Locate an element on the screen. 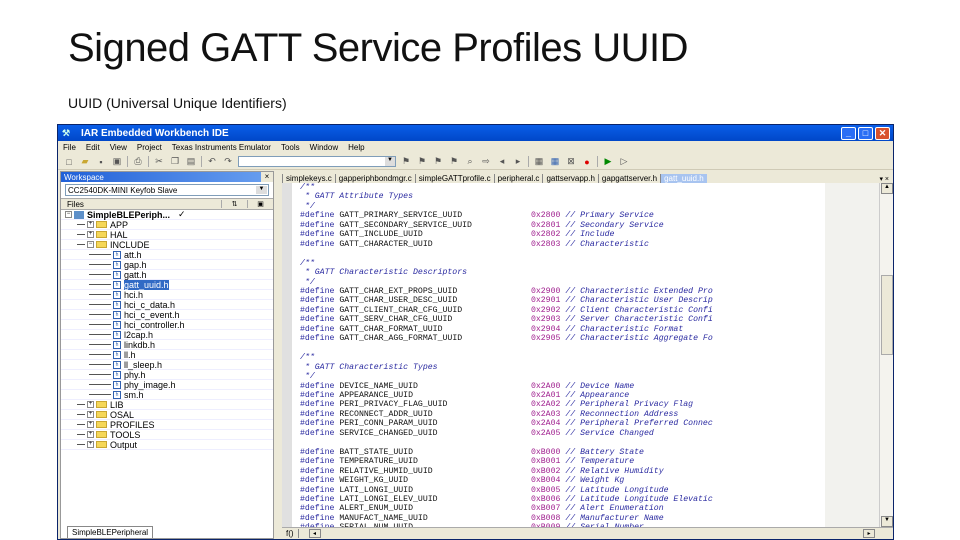  tree-item: − SimpleBLEPeriph... ✓ is located at coordinates (167, 214).